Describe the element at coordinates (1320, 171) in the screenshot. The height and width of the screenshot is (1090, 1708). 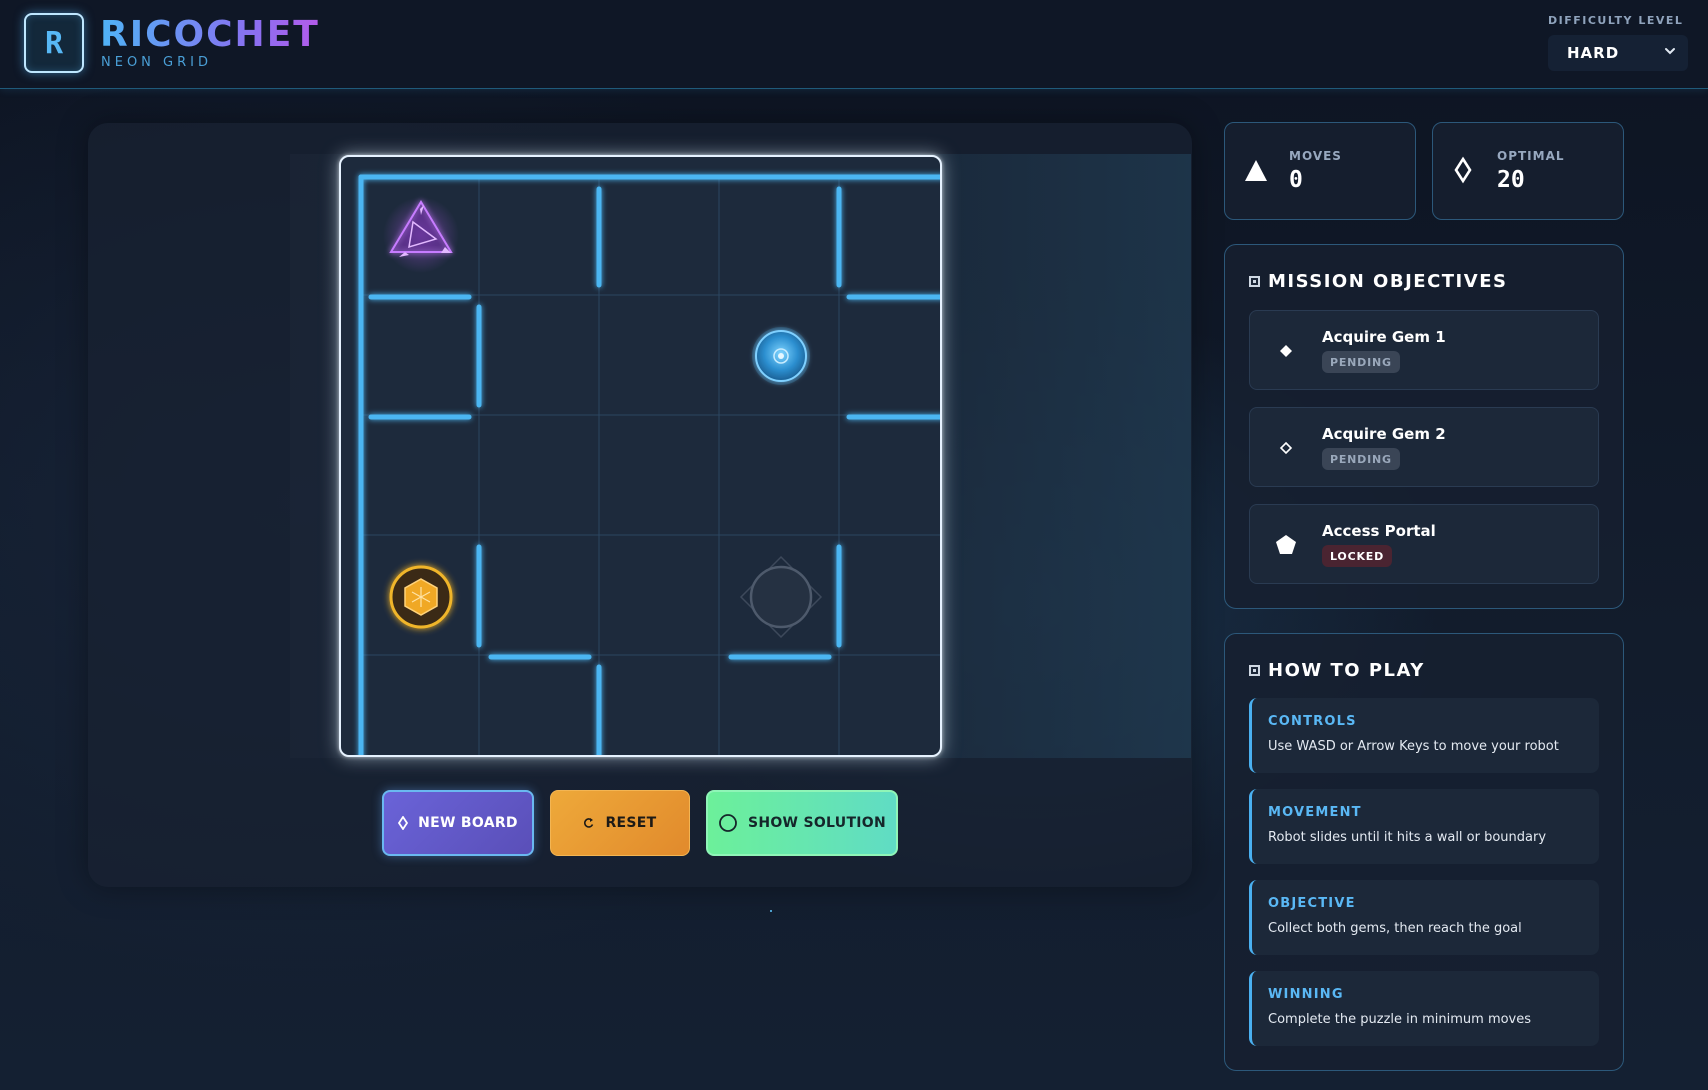
I see `moves-card: MOVES 0` at that location.